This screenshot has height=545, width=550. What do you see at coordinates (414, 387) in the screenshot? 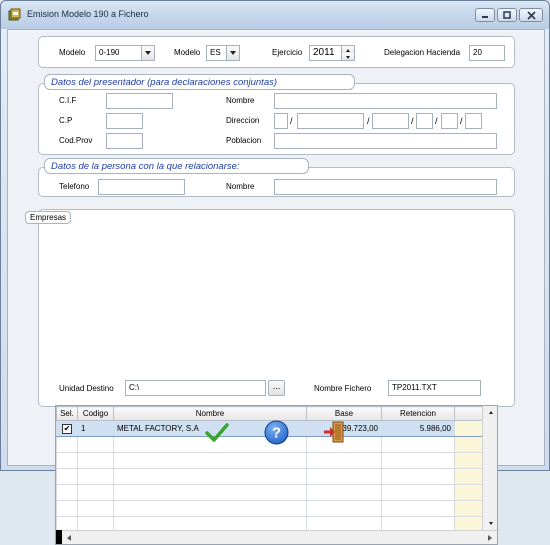
I see `fichero-value: TP2011.TXT` at bounding box center [414, 387].